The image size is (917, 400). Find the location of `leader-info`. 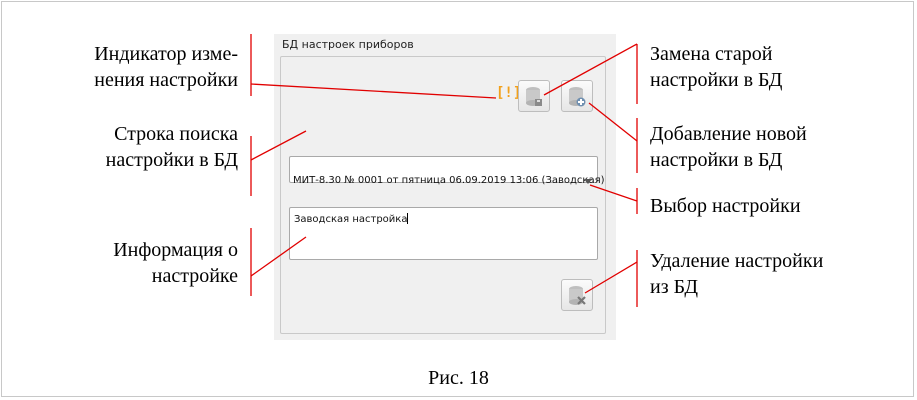

leader-info is located at coordinates (278, 256).